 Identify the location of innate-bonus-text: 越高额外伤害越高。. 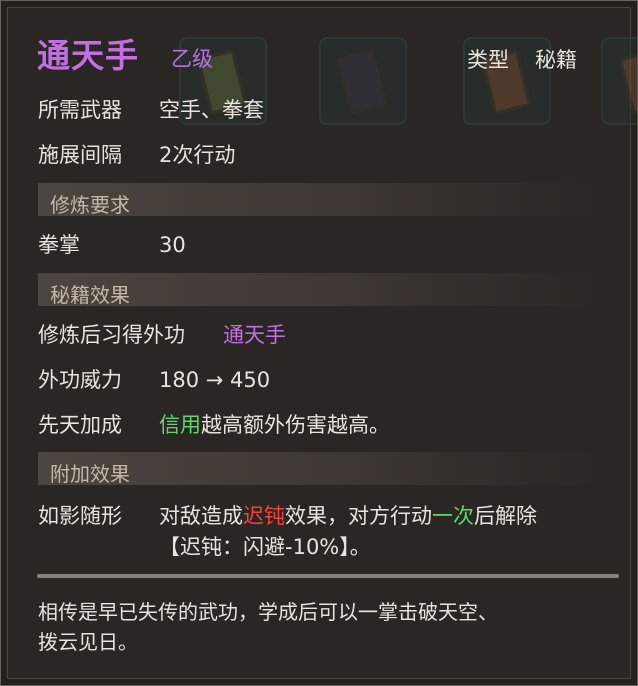
(295, 425).